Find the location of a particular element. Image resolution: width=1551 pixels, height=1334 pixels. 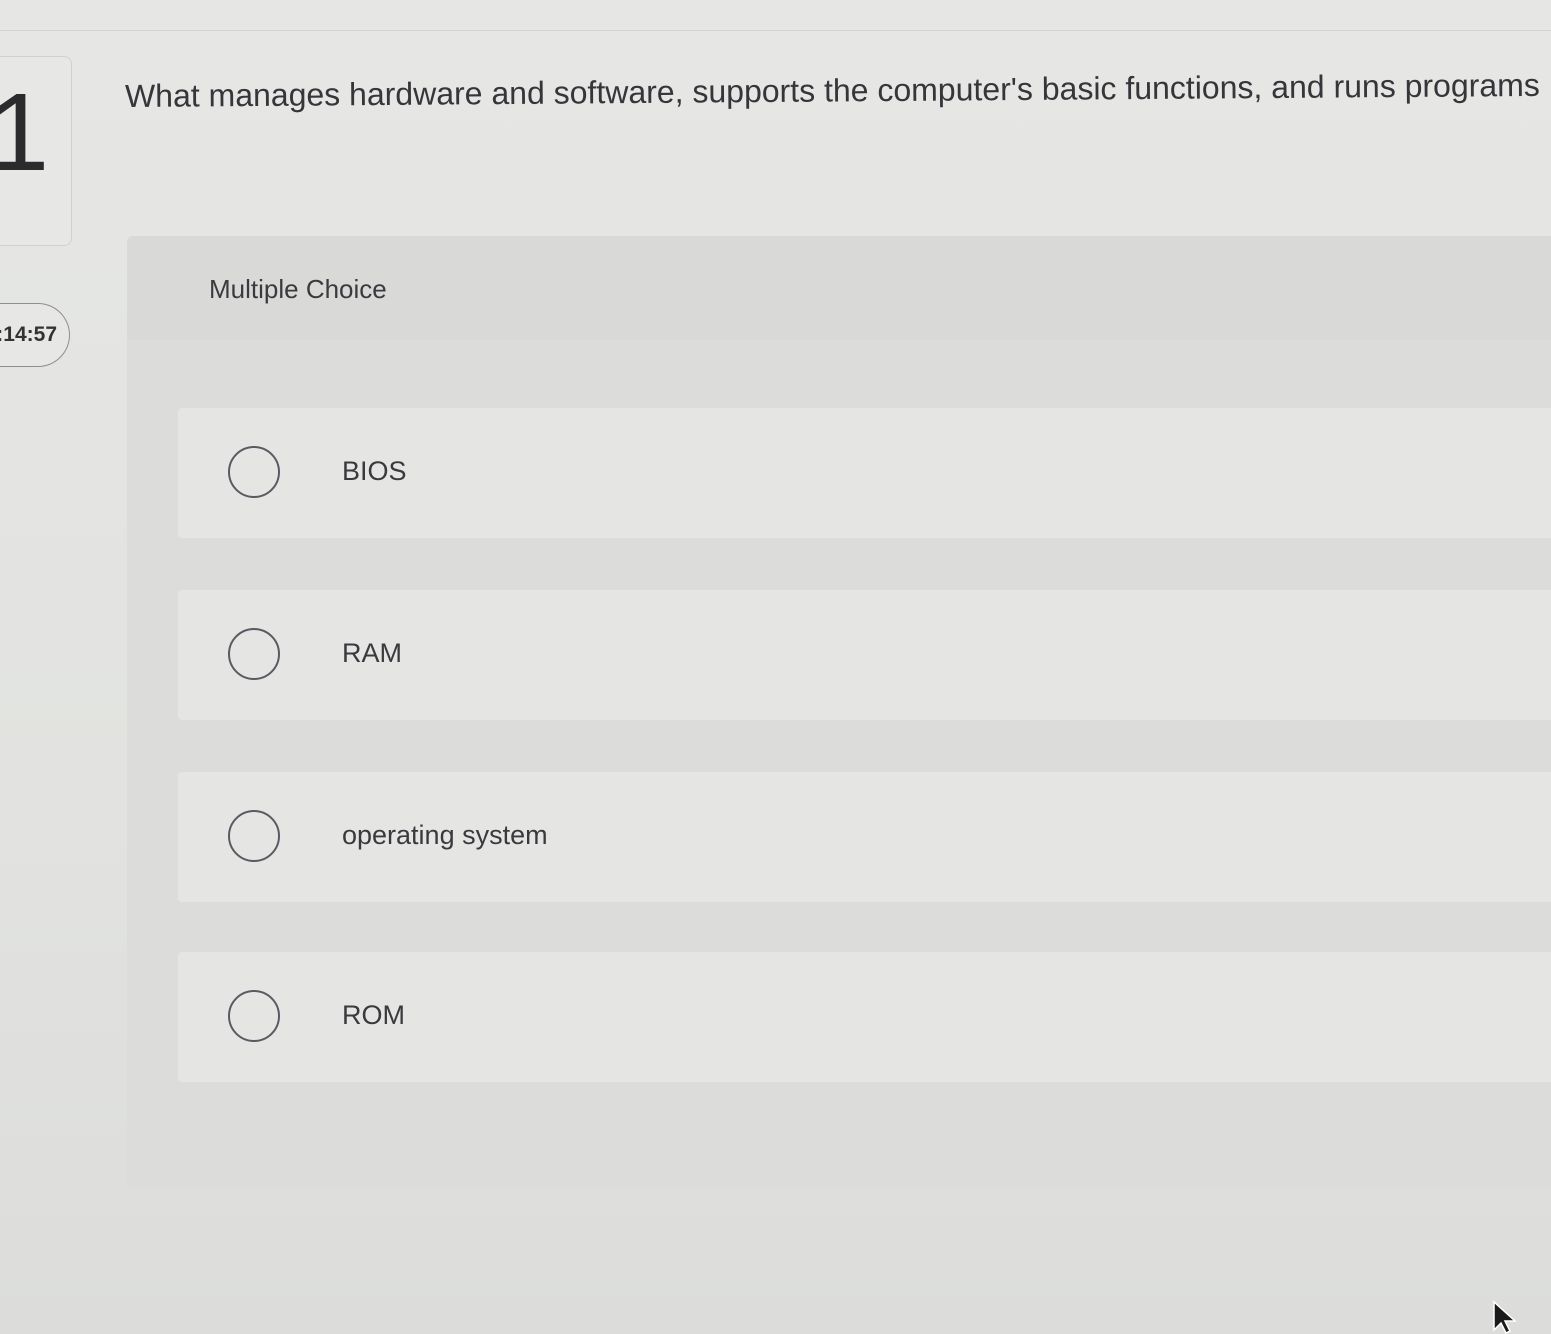

timer-text: :14:57 is located at coordinates (28, 334).